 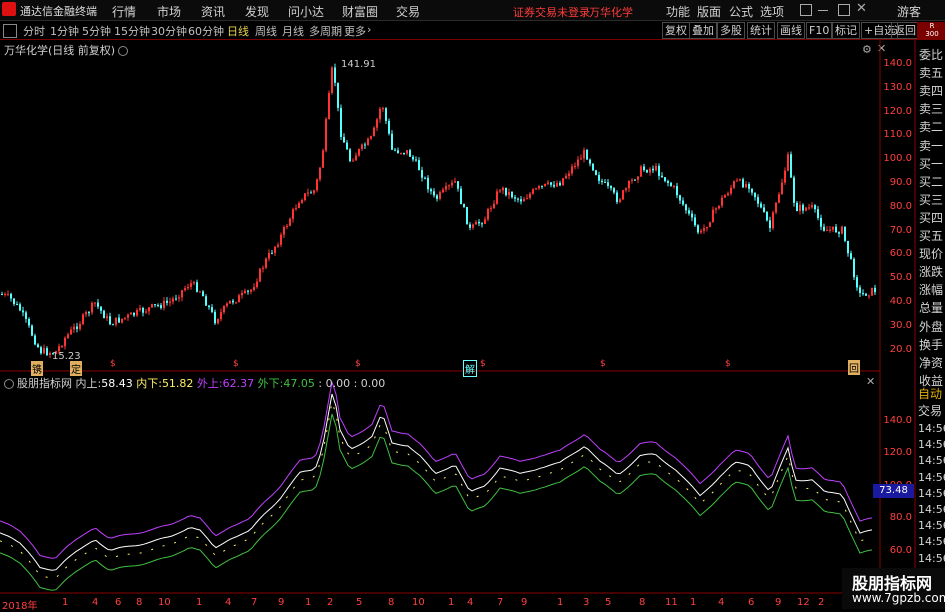 What do you see at coordinates (806, 10) in the screenshot?
I see `window-restore-icon` at bounding box center [806, 10].